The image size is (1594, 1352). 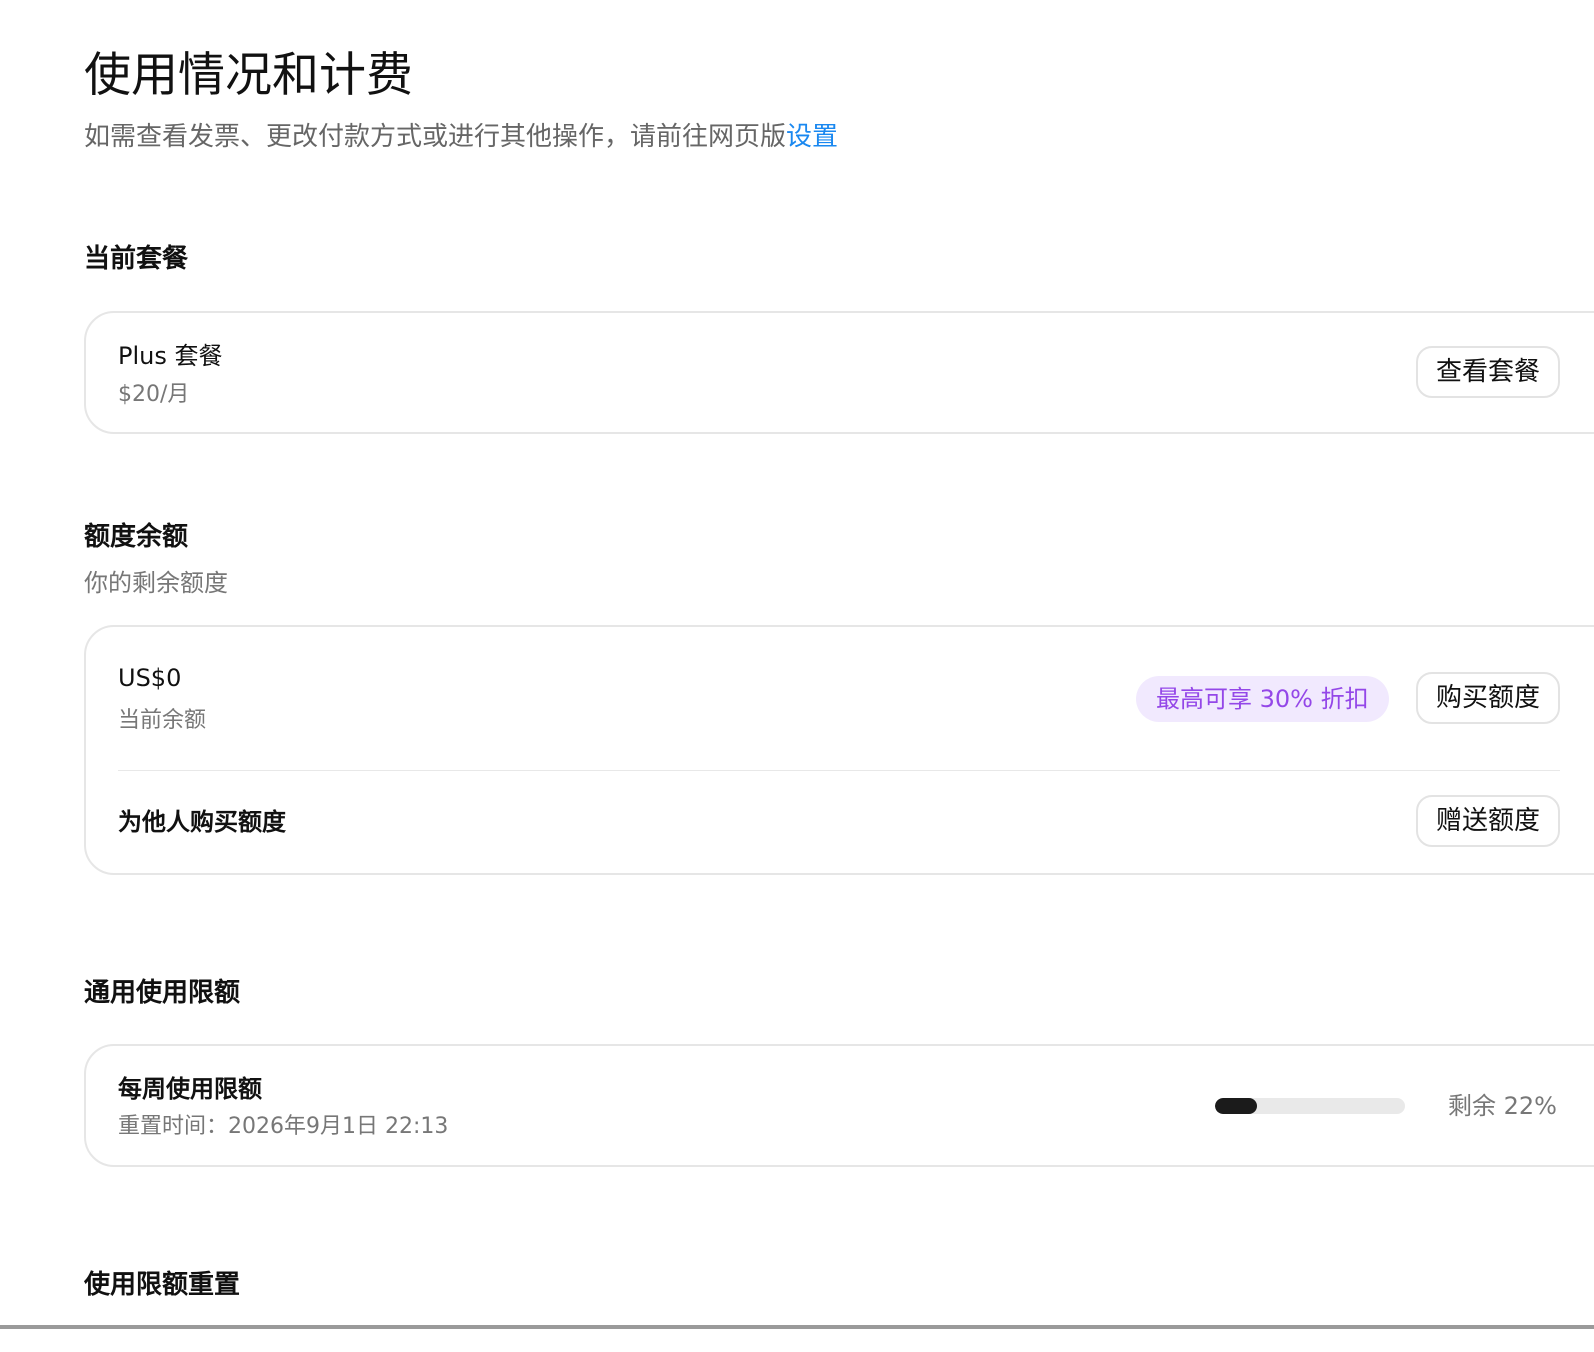 What do you see at coordinates (162, 993) in the screenshot?
I see `usage-limits-heading: 通用使用限额` at bounding box center [162, 993].